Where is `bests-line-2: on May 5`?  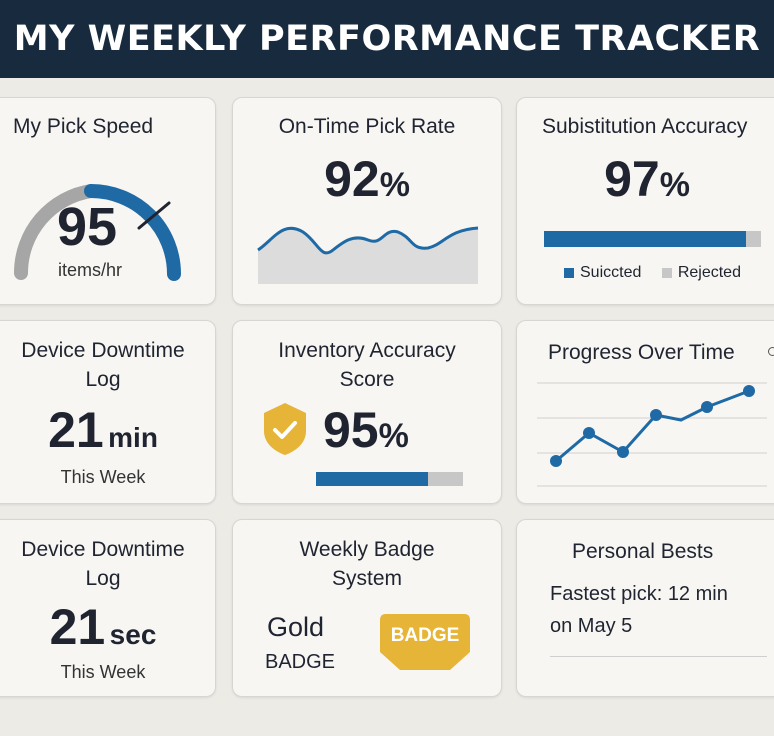 bests-line-2: on May 5 is located at coordinates (591, 626).